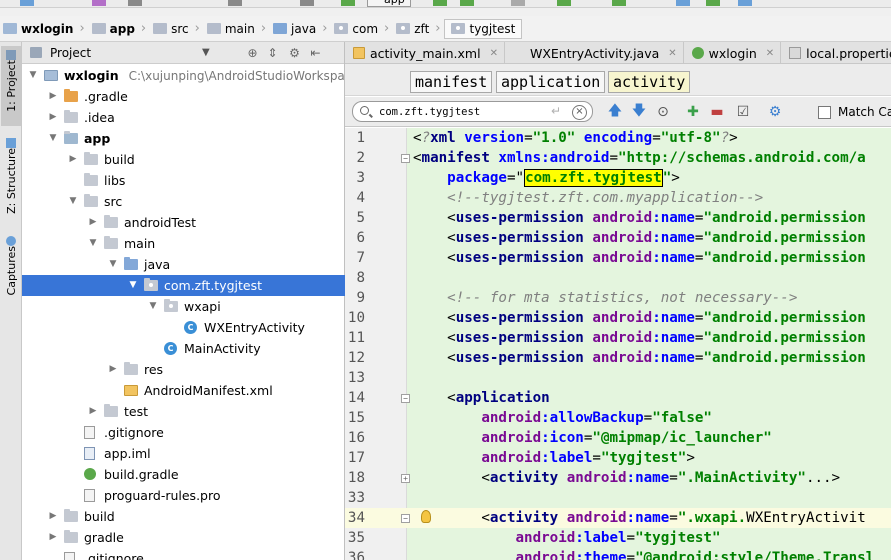  Describe the element at coordinates (99, 3) in the screenshot. I see `toolbar-undo-icon` at that location.